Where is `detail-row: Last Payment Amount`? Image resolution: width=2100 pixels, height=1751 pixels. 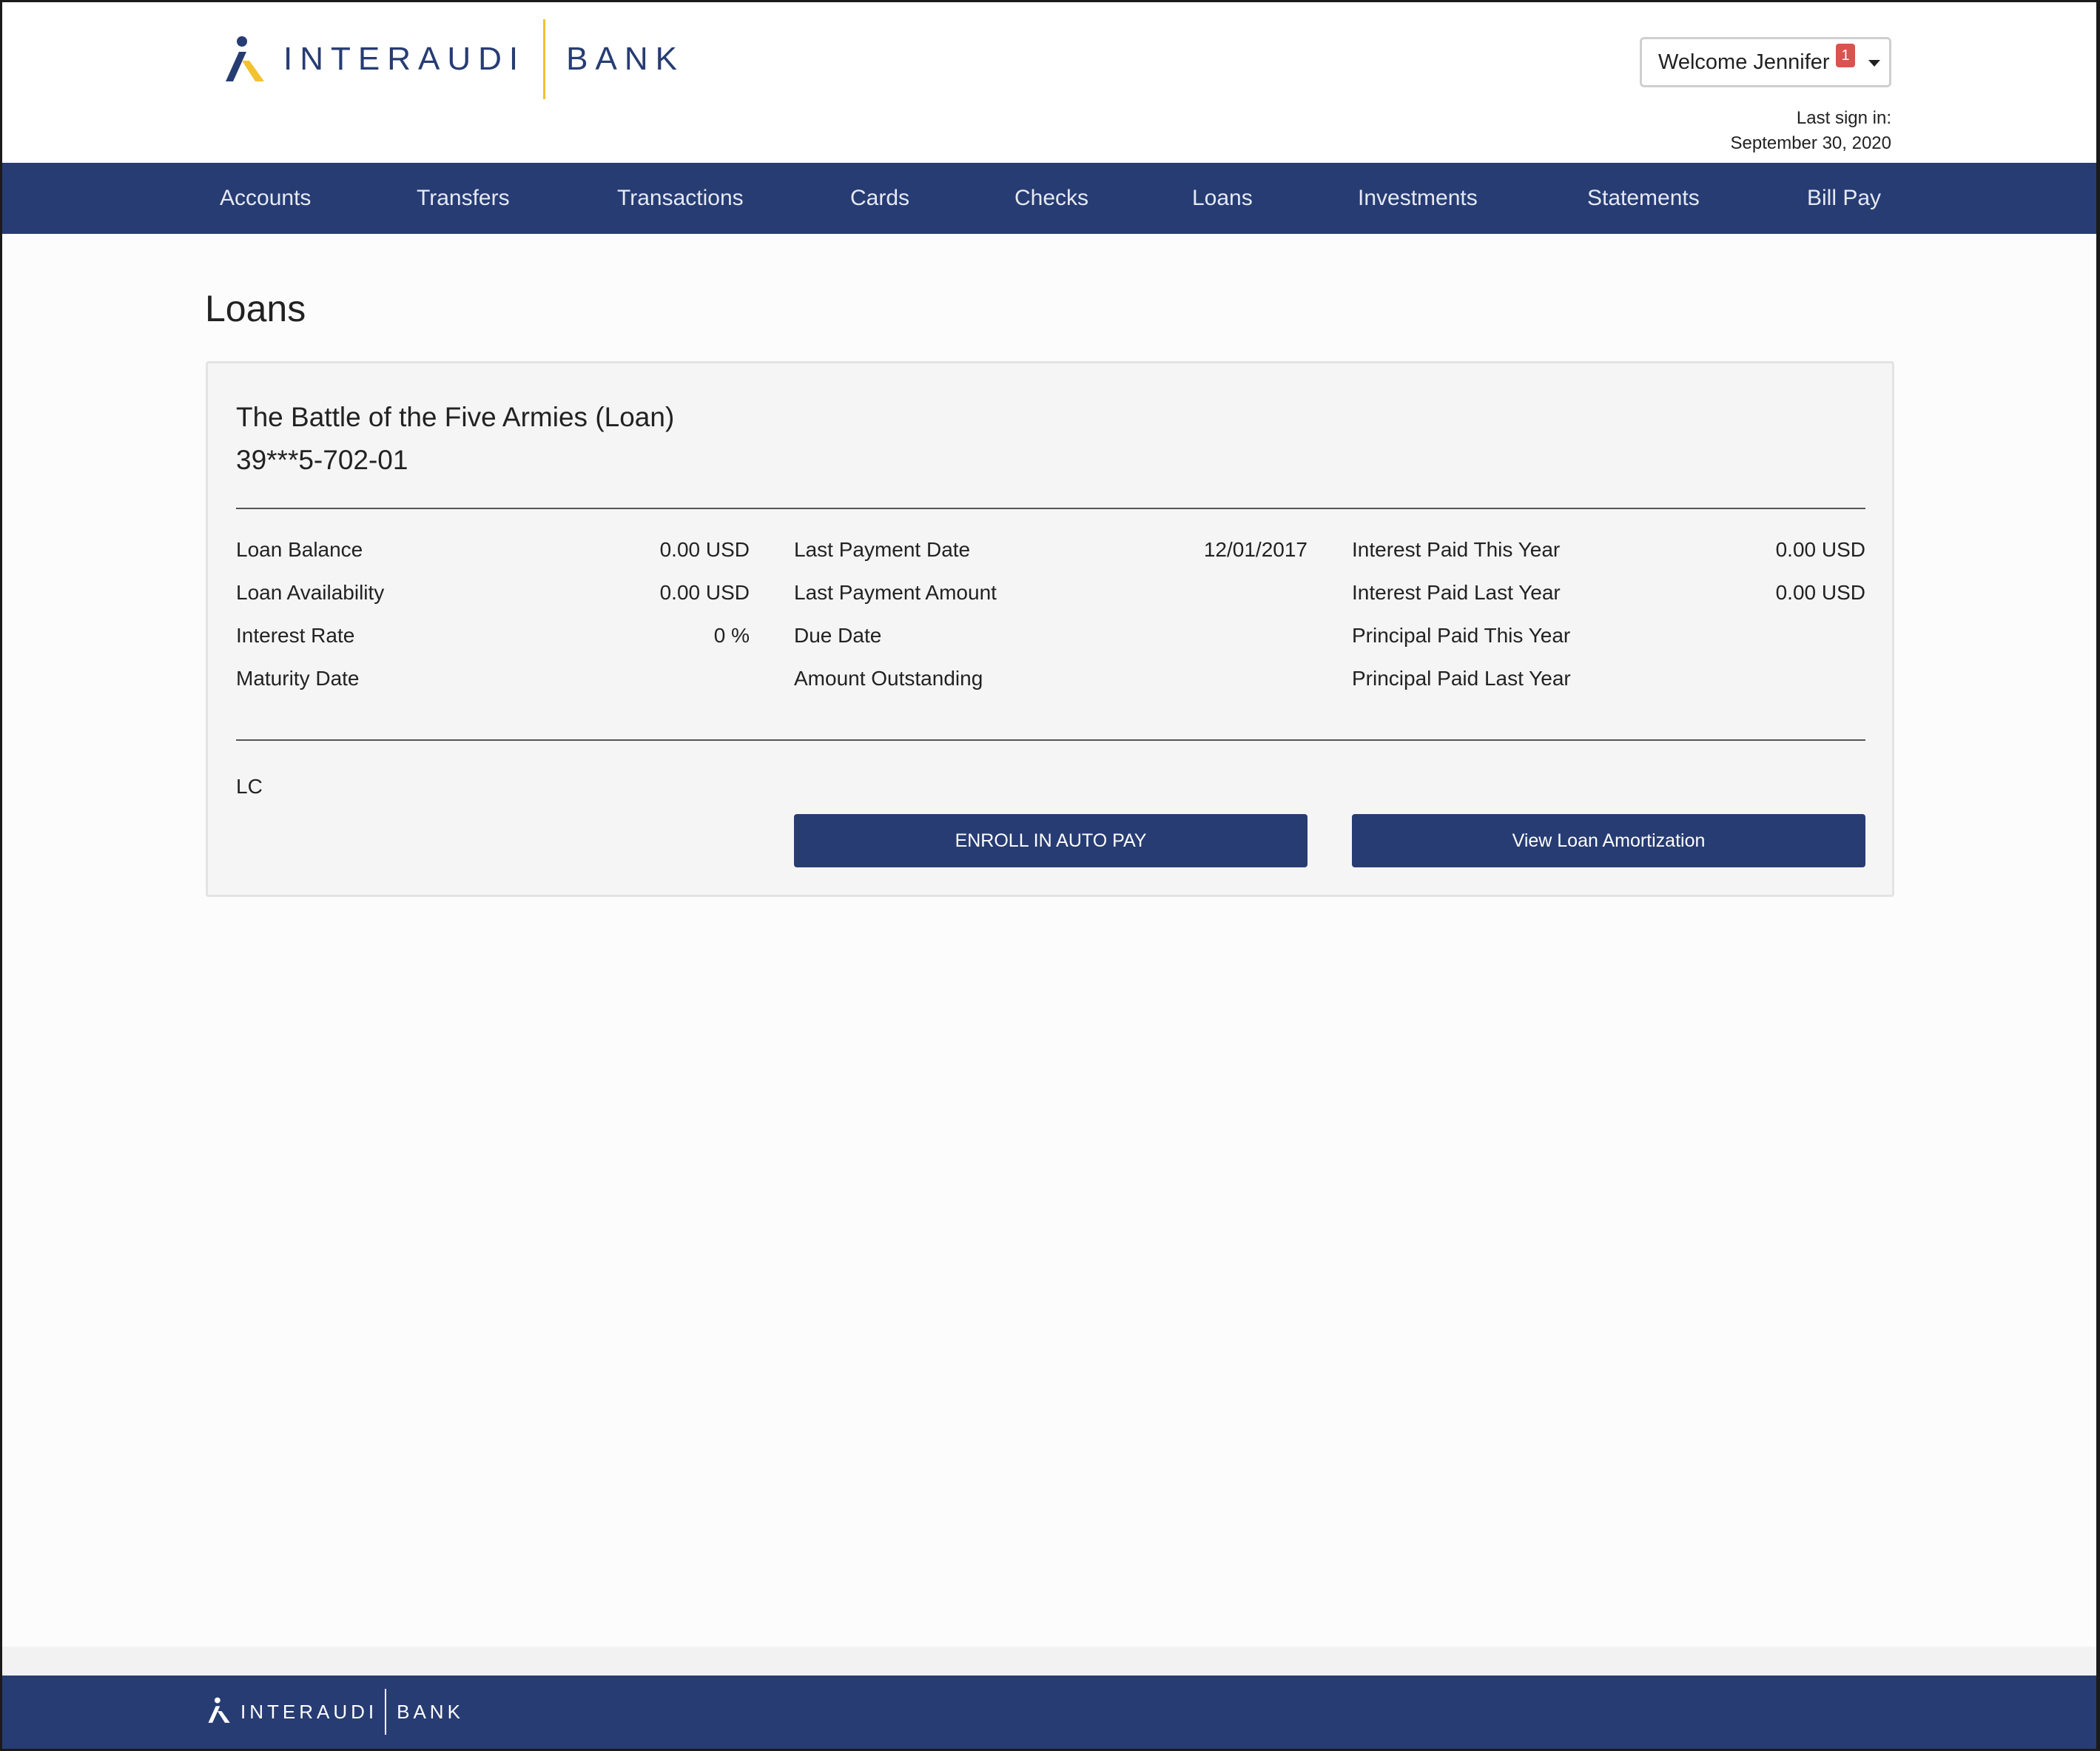 detail-row: Last Payment Amount is located at coordinates (1051, 602).